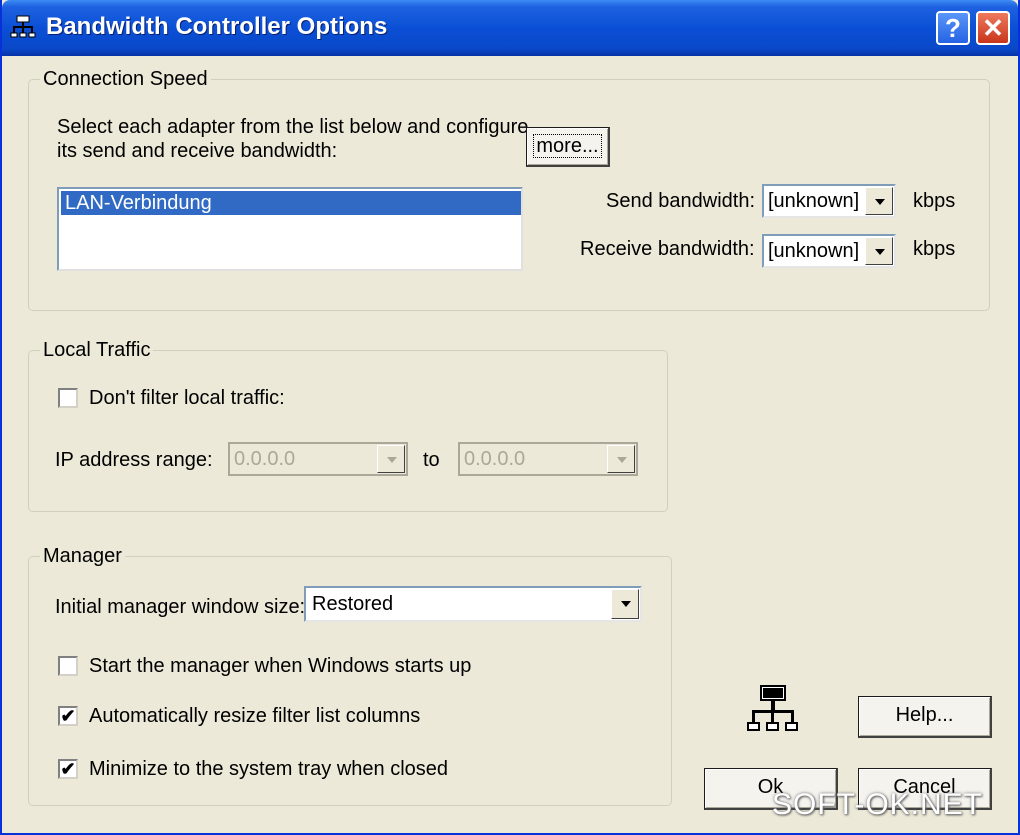 Image resolution: width=1020 pixels, height=835 pixels. Describe the element at coordinates (290, 229) in the screenshot. I see `adapter-listbox: LAN-Verbindung` at that location.